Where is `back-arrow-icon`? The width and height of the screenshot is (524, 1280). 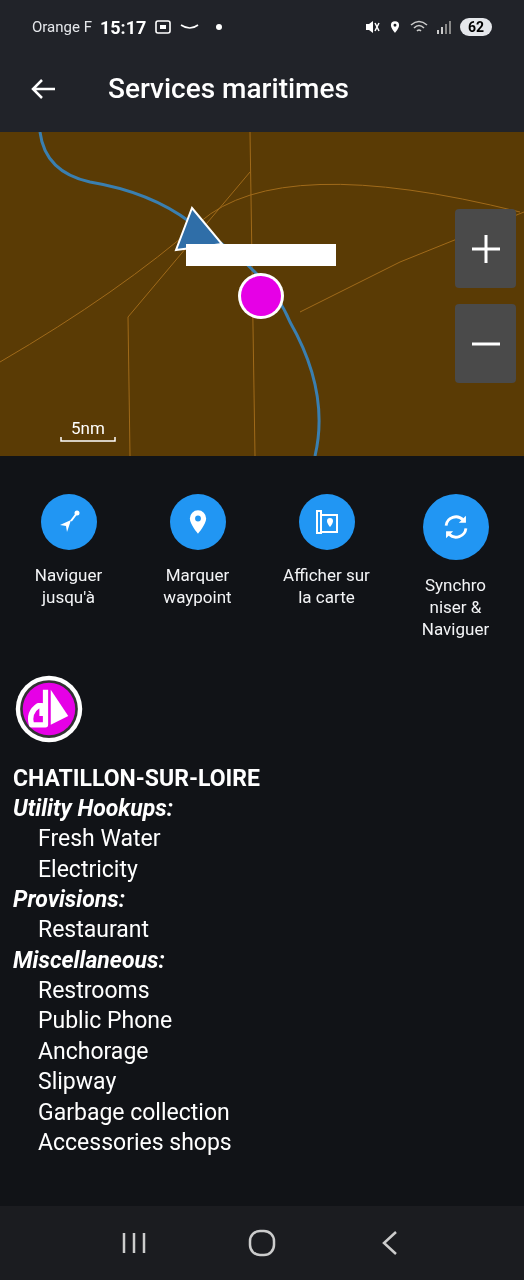 back-arrow-icon is located at coordinates (43, 89).